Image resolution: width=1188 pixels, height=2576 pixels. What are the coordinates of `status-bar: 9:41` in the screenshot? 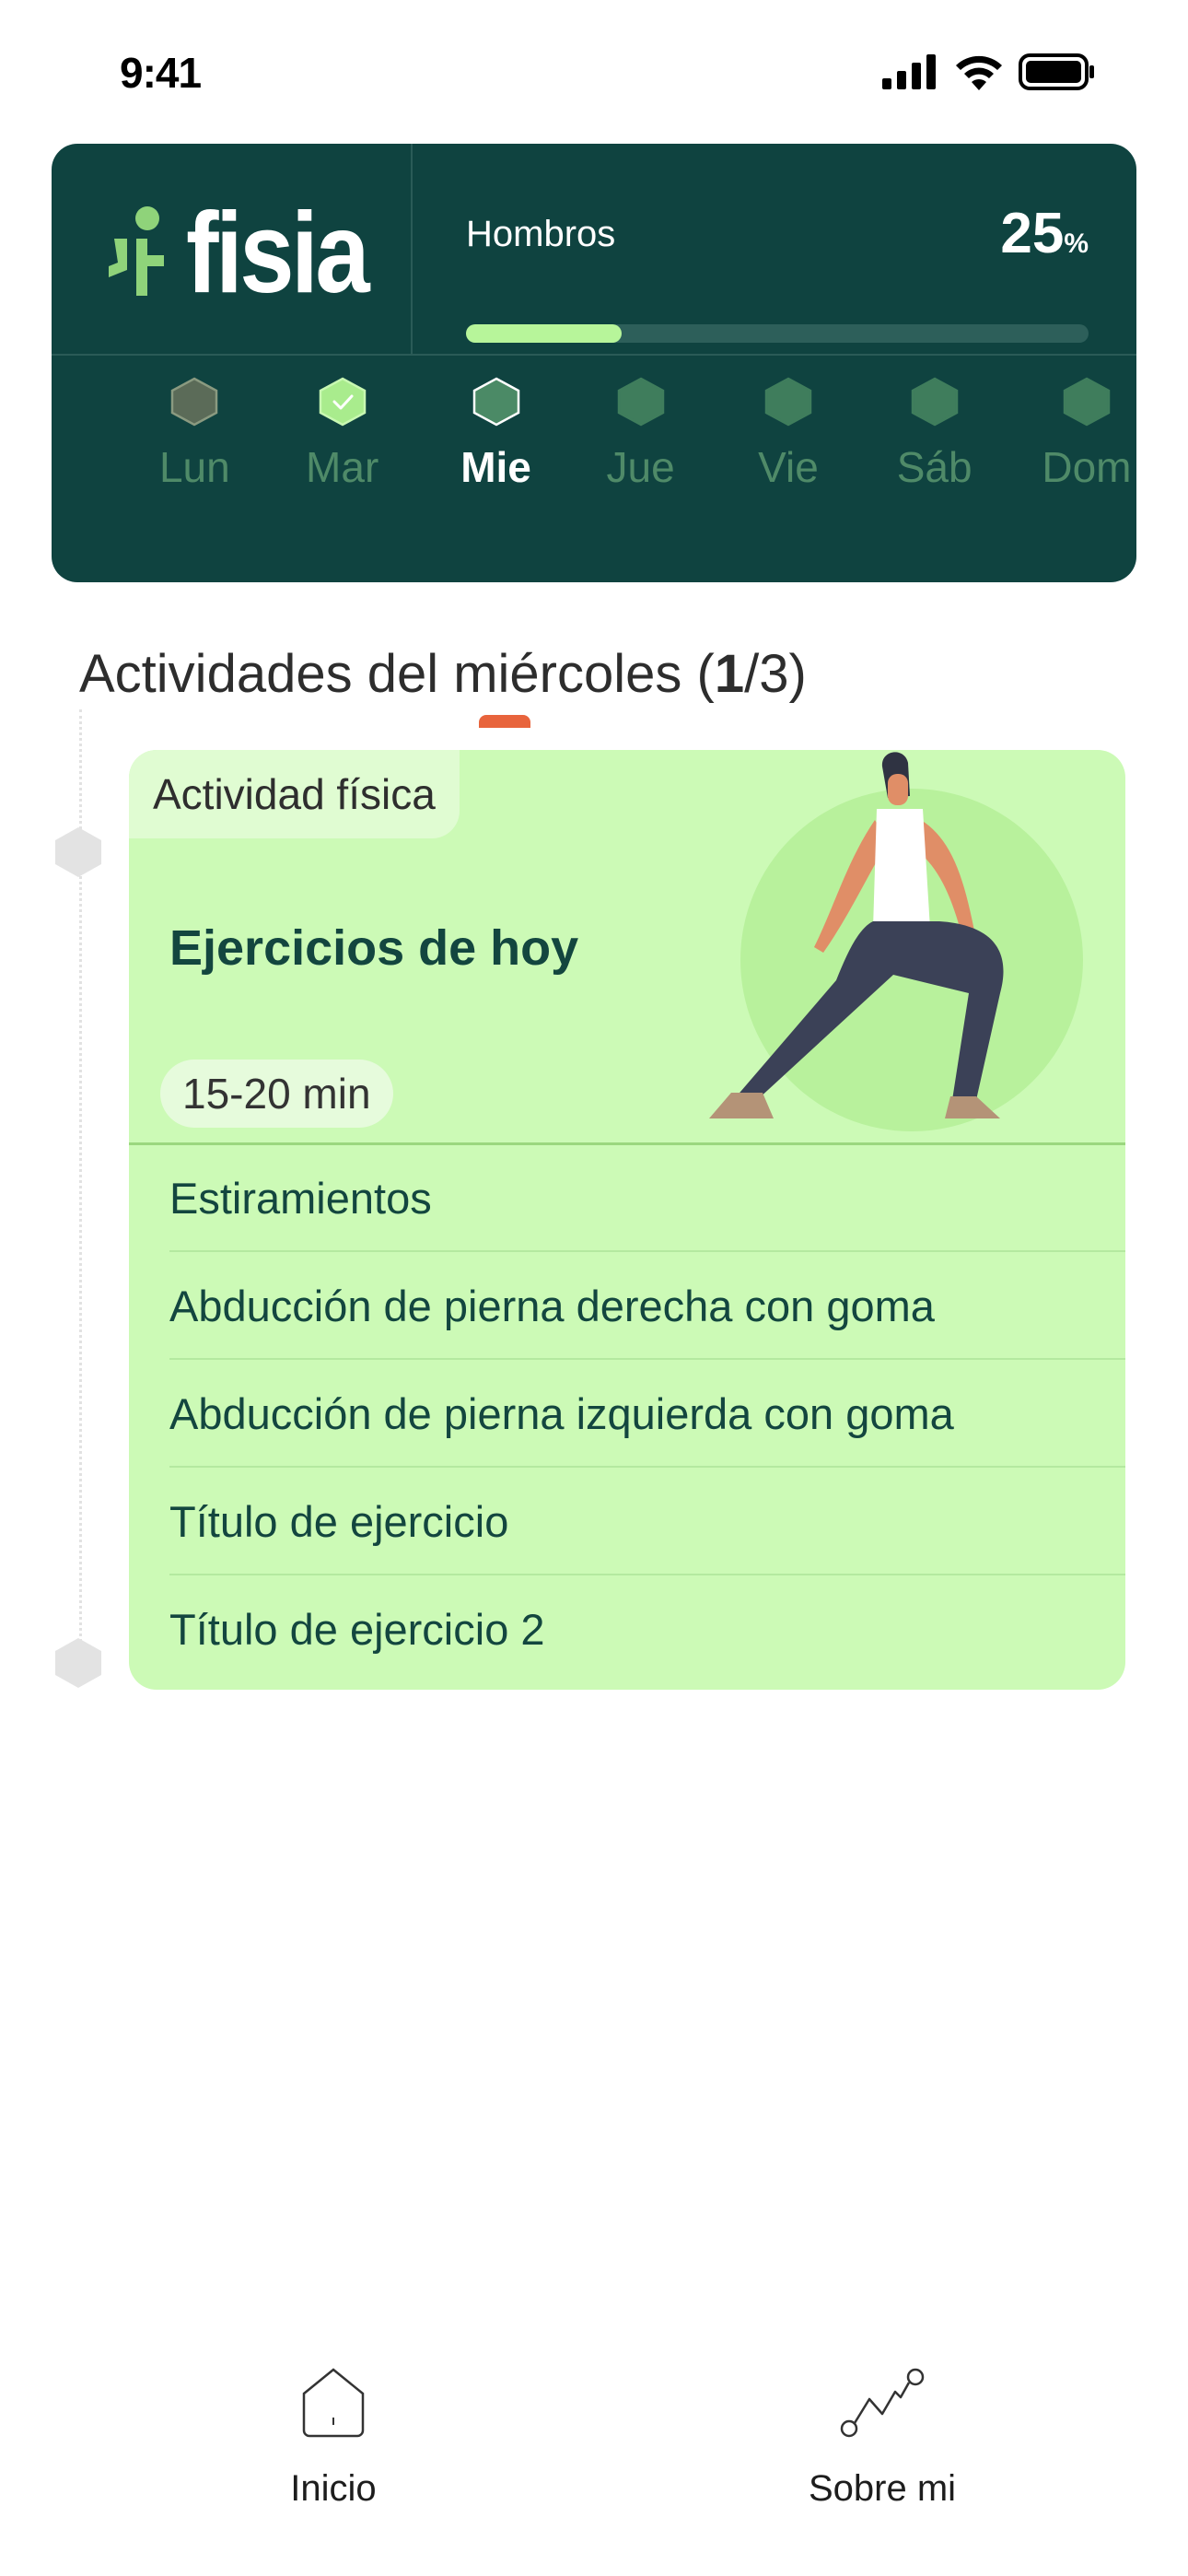 It's located at (594, 69).